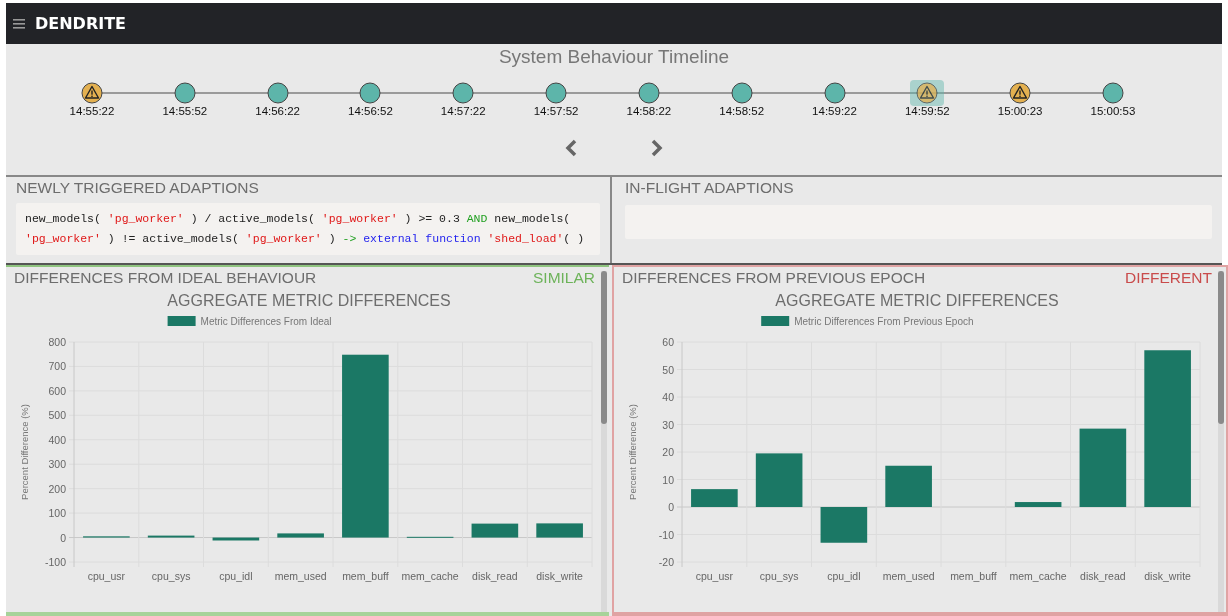 Image resolution: width=1228 pixels, height=616 pixels. Describe the element at coordinates (305, 229) in the screenshot. I see `adaption-rule: new_models( 'pg_worker' ) / active_models( 'pg_worker' ) >= 0.3 AND new_models( 'pg_worker' ) != active_models( 'pg_worker' ) -> external function 'shed_load'( )` at that location.